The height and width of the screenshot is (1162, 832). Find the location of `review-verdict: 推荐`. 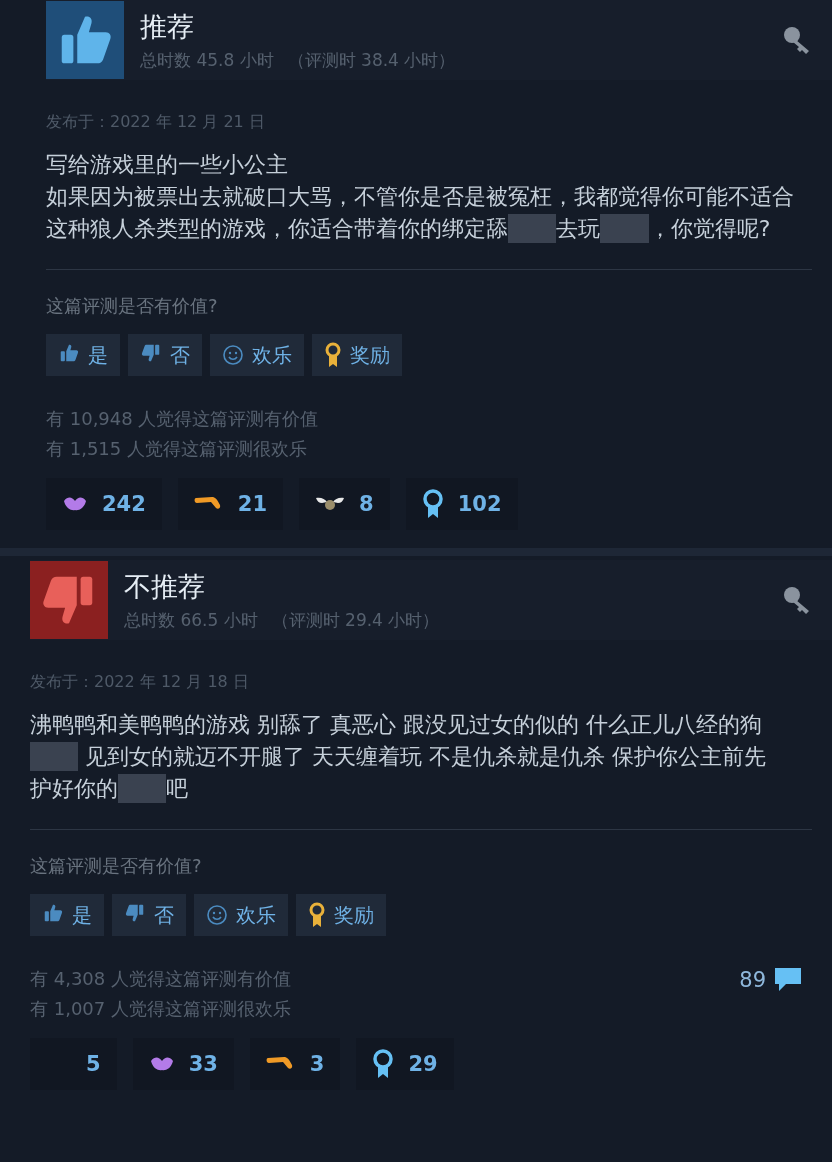

review-verdict: 推荐 is located at coordinates (167, 26).